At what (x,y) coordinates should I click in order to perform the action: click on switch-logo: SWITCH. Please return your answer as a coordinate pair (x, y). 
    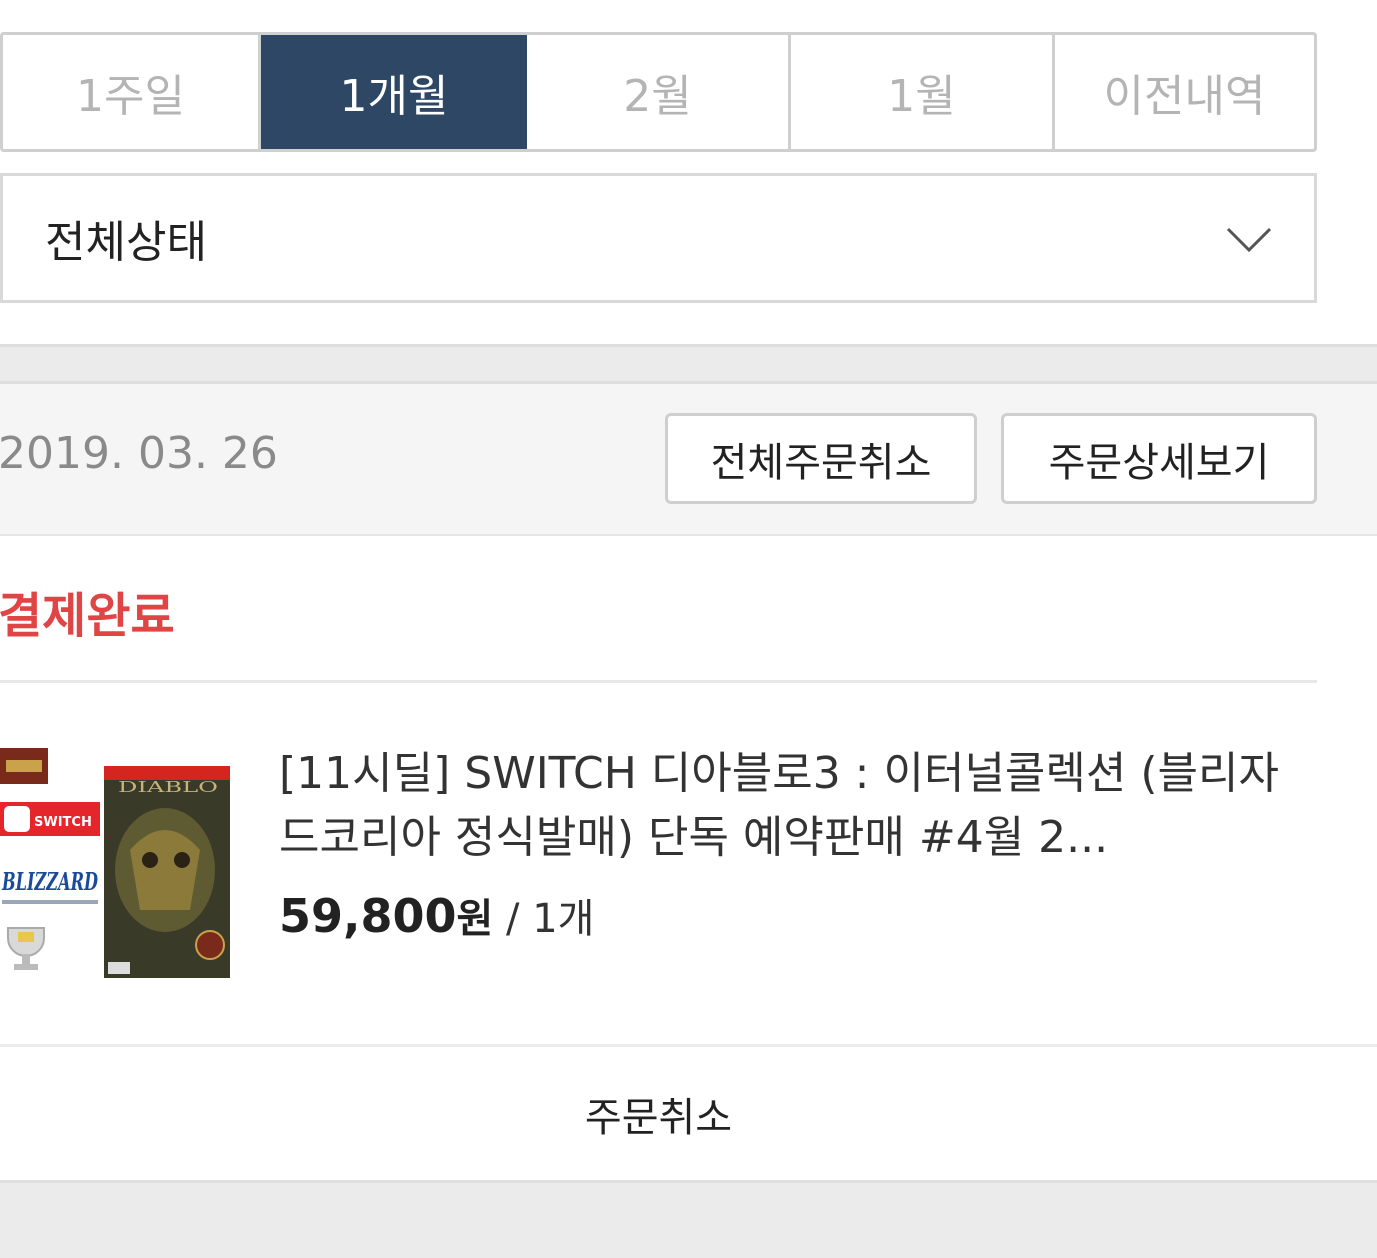
    Looking at the image, I should click on (50, 819).